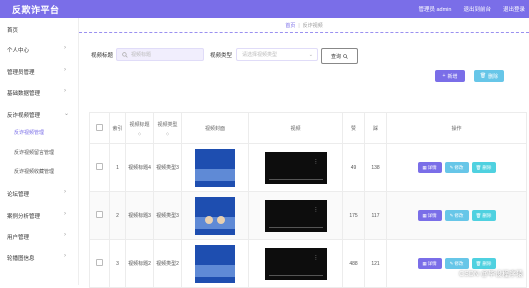 The height and width of the screenshot is (288, 529). I want to click on type-select-placeholder: 请选择视频类型, so click(260, 55).